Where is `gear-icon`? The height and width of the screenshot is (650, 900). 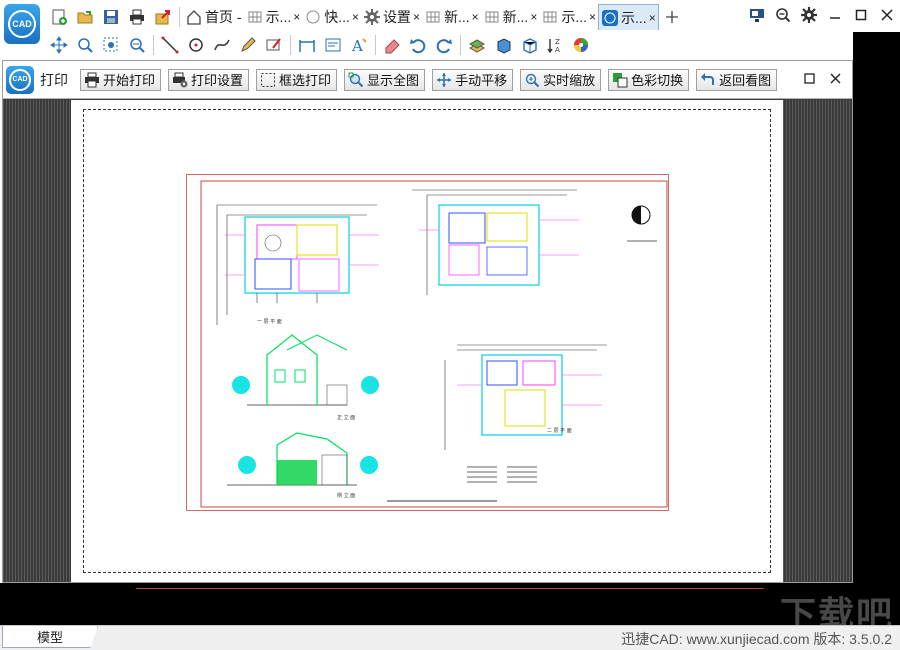 gear-icon is located at coordinates (371, 17).